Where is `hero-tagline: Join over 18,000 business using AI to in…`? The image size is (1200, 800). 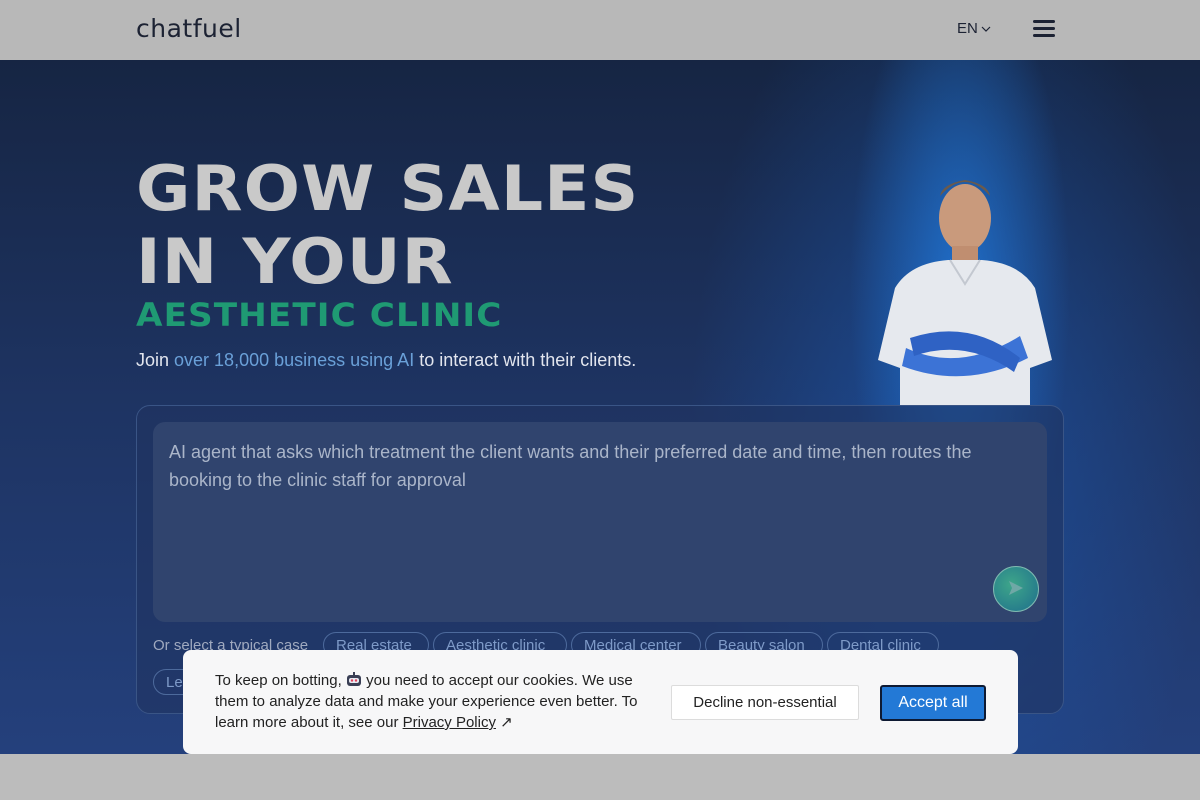 hero-tagline: Join over 18,000 business using AI to in… is located at coordinates (386, 360).